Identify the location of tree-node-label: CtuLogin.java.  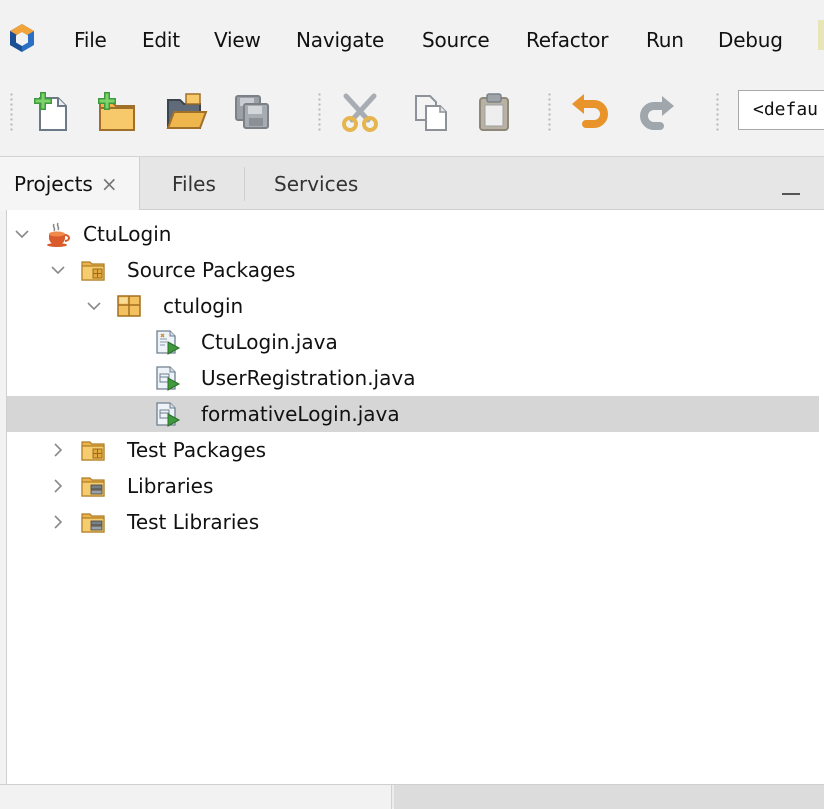
(269, 342).